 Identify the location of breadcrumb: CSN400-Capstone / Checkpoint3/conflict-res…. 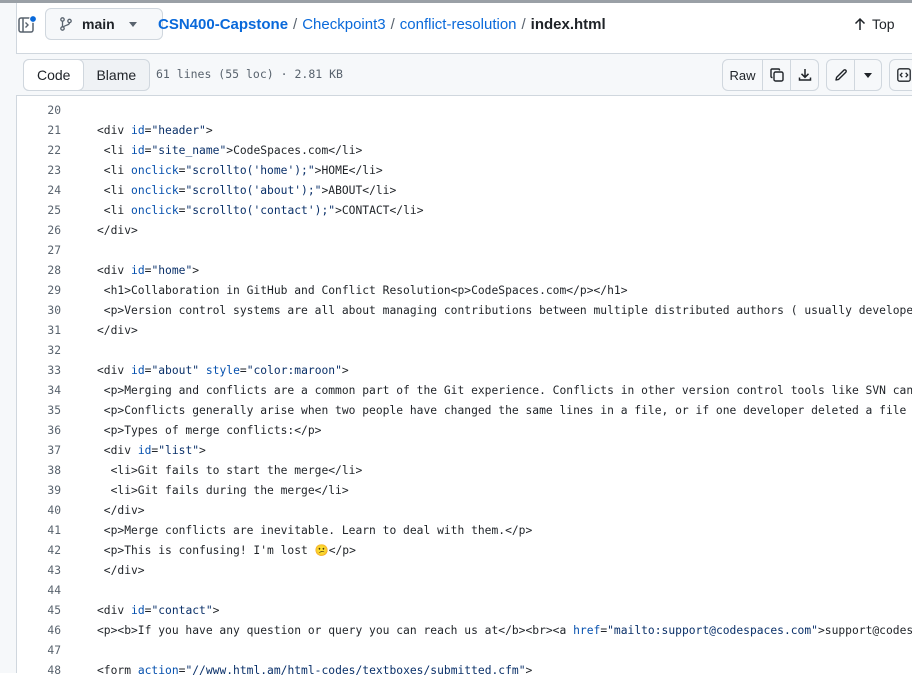
(382, 24).